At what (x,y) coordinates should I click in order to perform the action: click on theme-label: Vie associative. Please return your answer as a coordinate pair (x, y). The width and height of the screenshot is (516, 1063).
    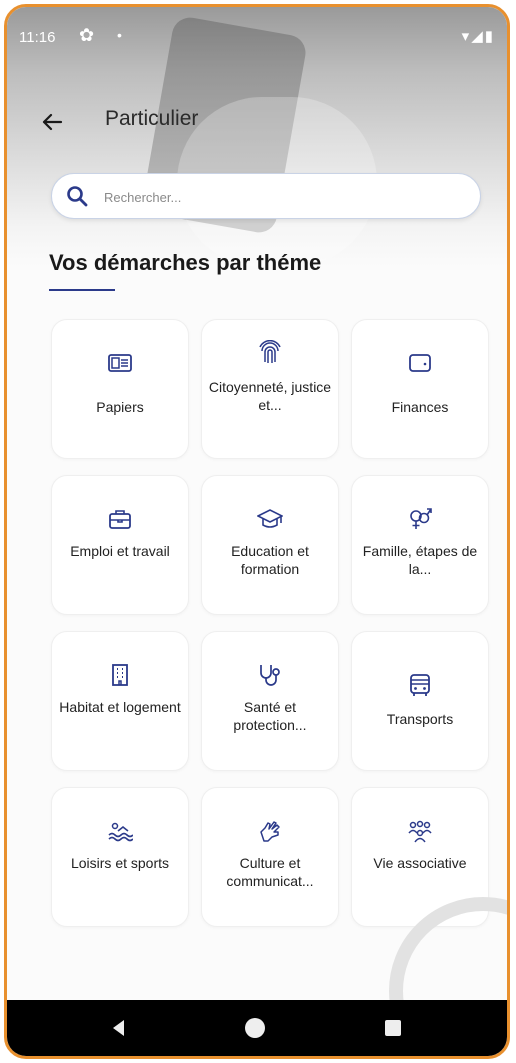
    Looking at the image, I should click on (420, 863).